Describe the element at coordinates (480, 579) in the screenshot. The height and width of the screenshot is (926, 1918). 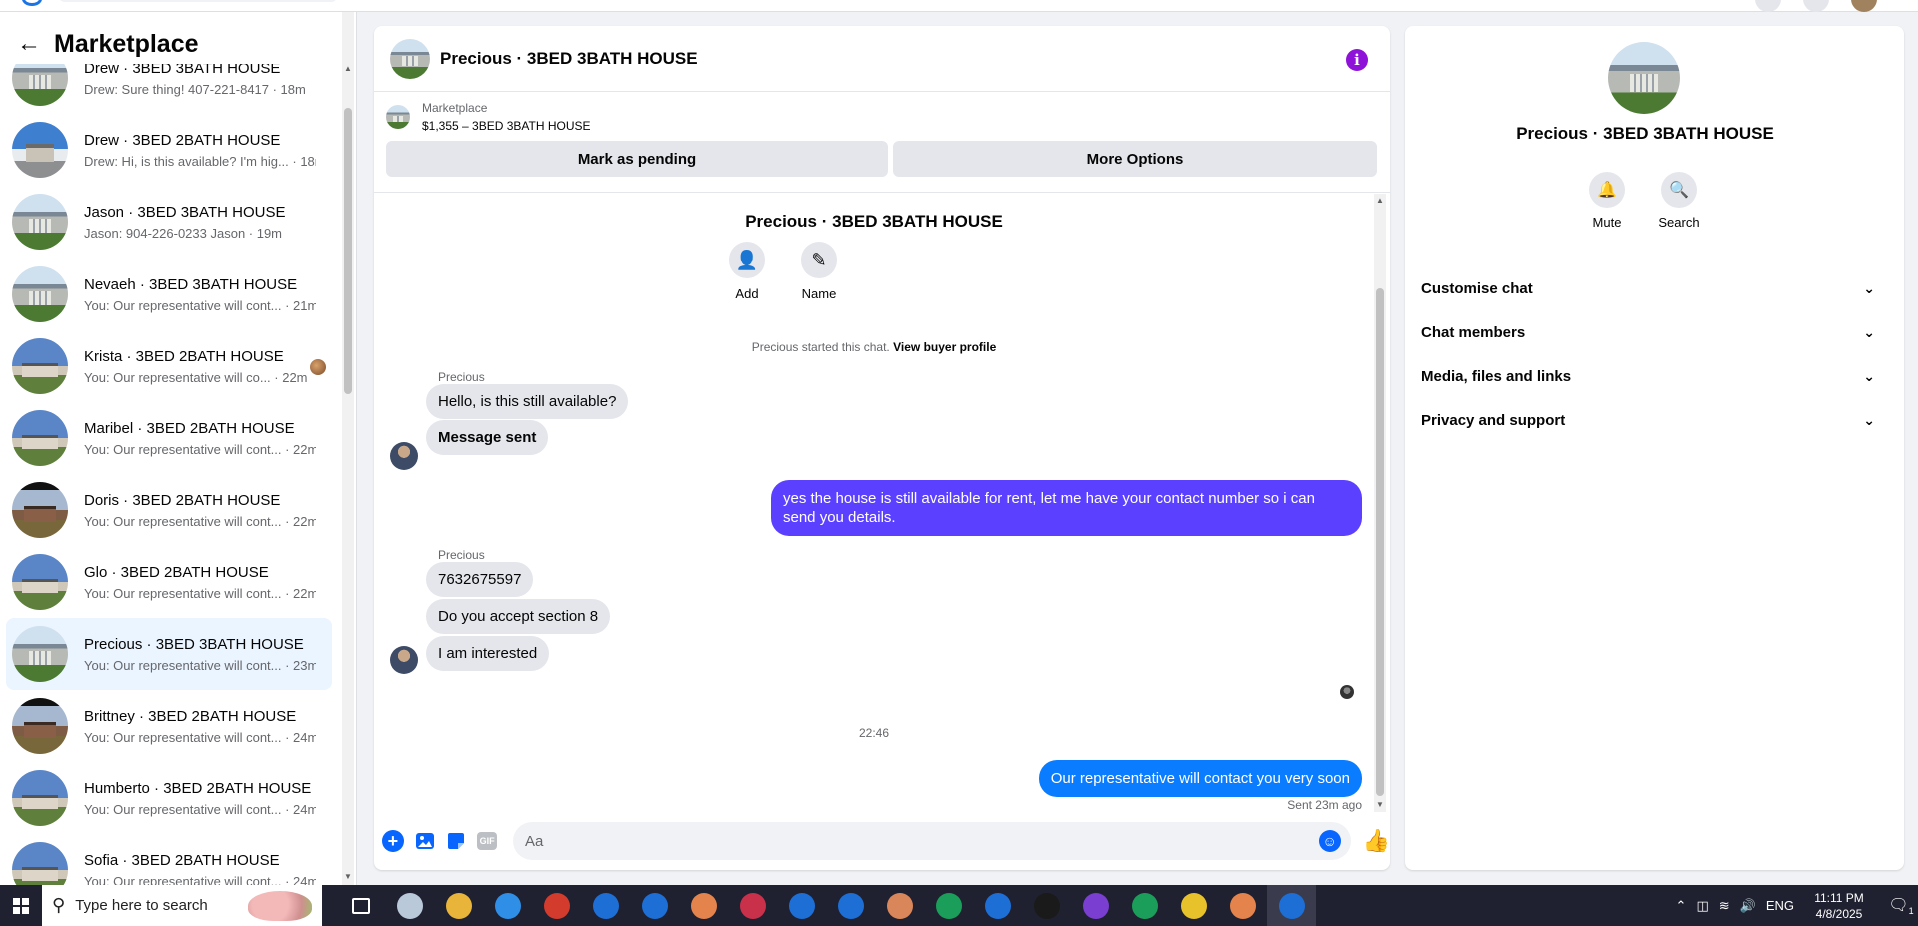
I see `incoming-message: 7632675597` at that location.